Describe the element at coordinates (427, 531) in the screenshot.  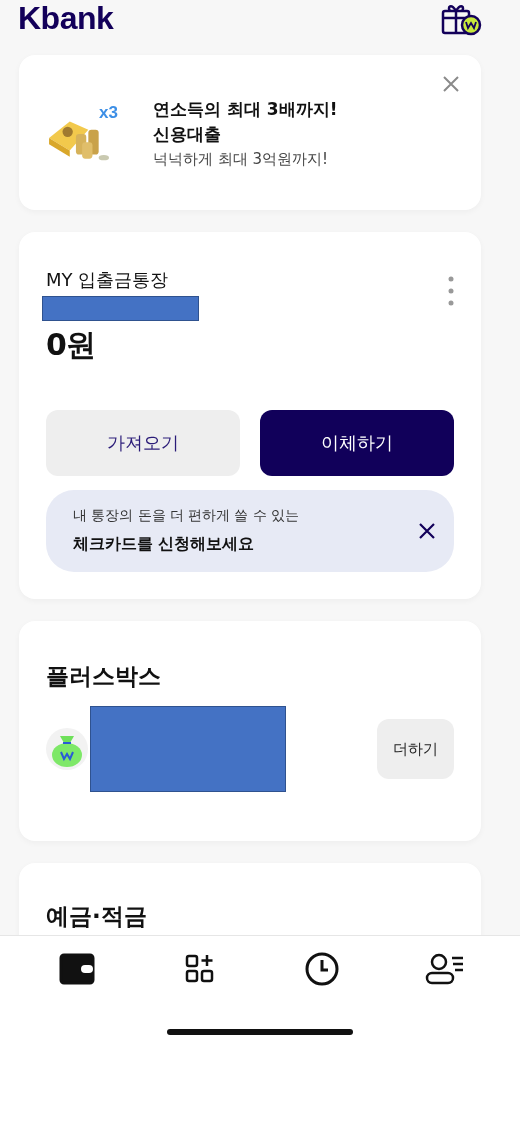
I see `close-icon` at that location.